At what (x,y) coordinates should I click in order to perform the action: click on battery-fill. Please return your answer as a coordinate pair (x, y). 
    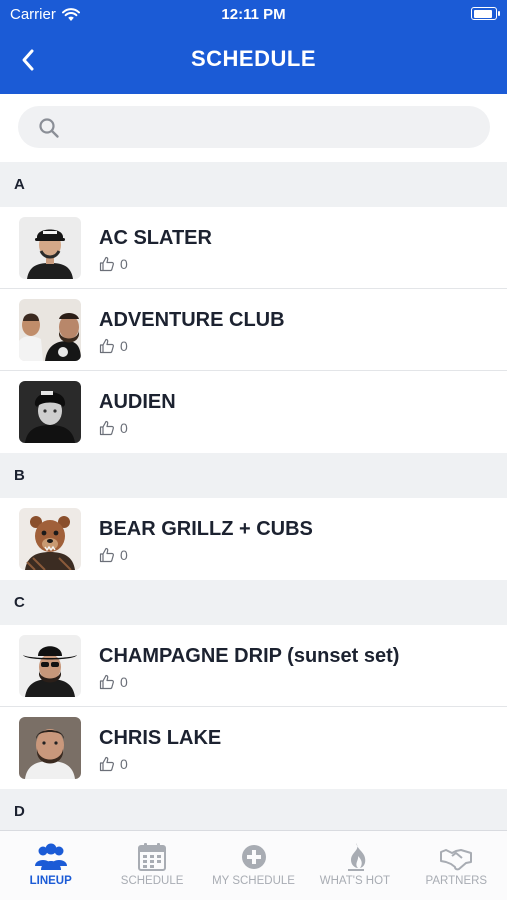
    Looking at the image, I should click on (482, 13).